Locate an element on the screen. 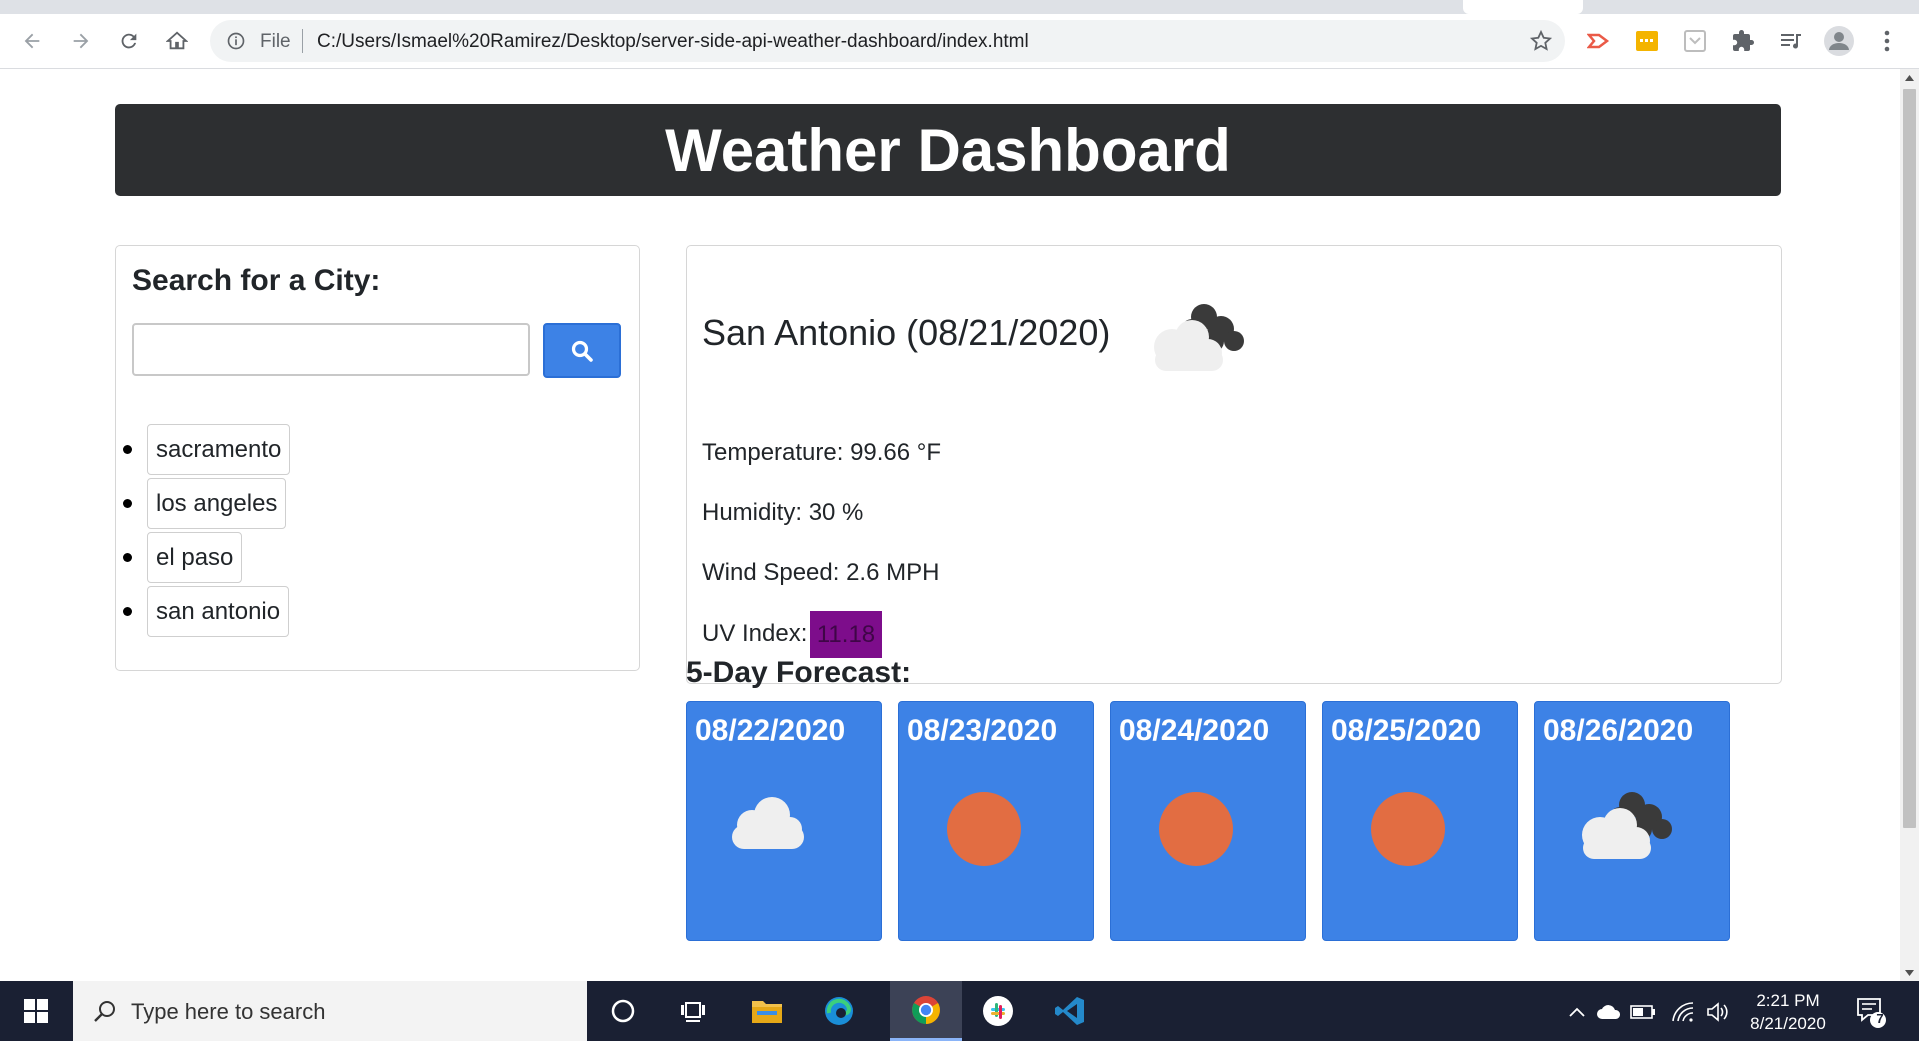 The width and height of the screenshot is (1919, 1041). cortana-button is located at coordinates (623, 1011).